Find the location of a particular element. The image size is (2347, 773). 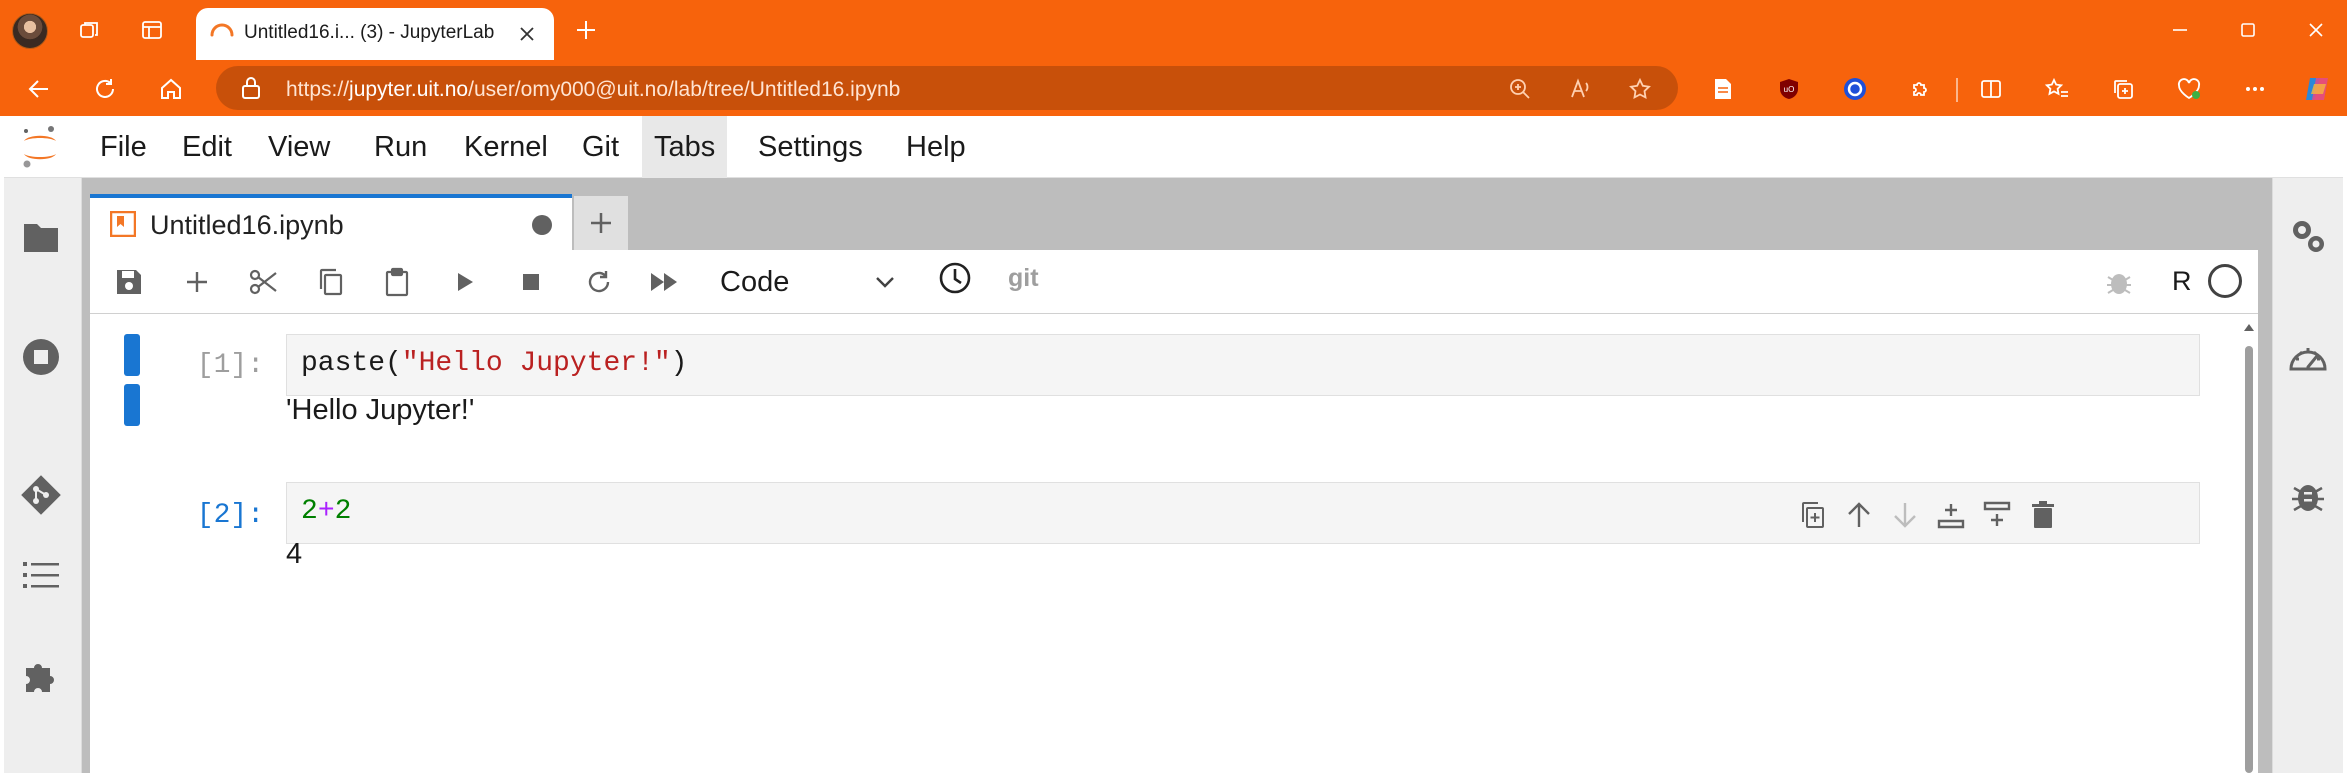

cell-output: 'Hello Jupyter!' is located at coordinates (380, 410).